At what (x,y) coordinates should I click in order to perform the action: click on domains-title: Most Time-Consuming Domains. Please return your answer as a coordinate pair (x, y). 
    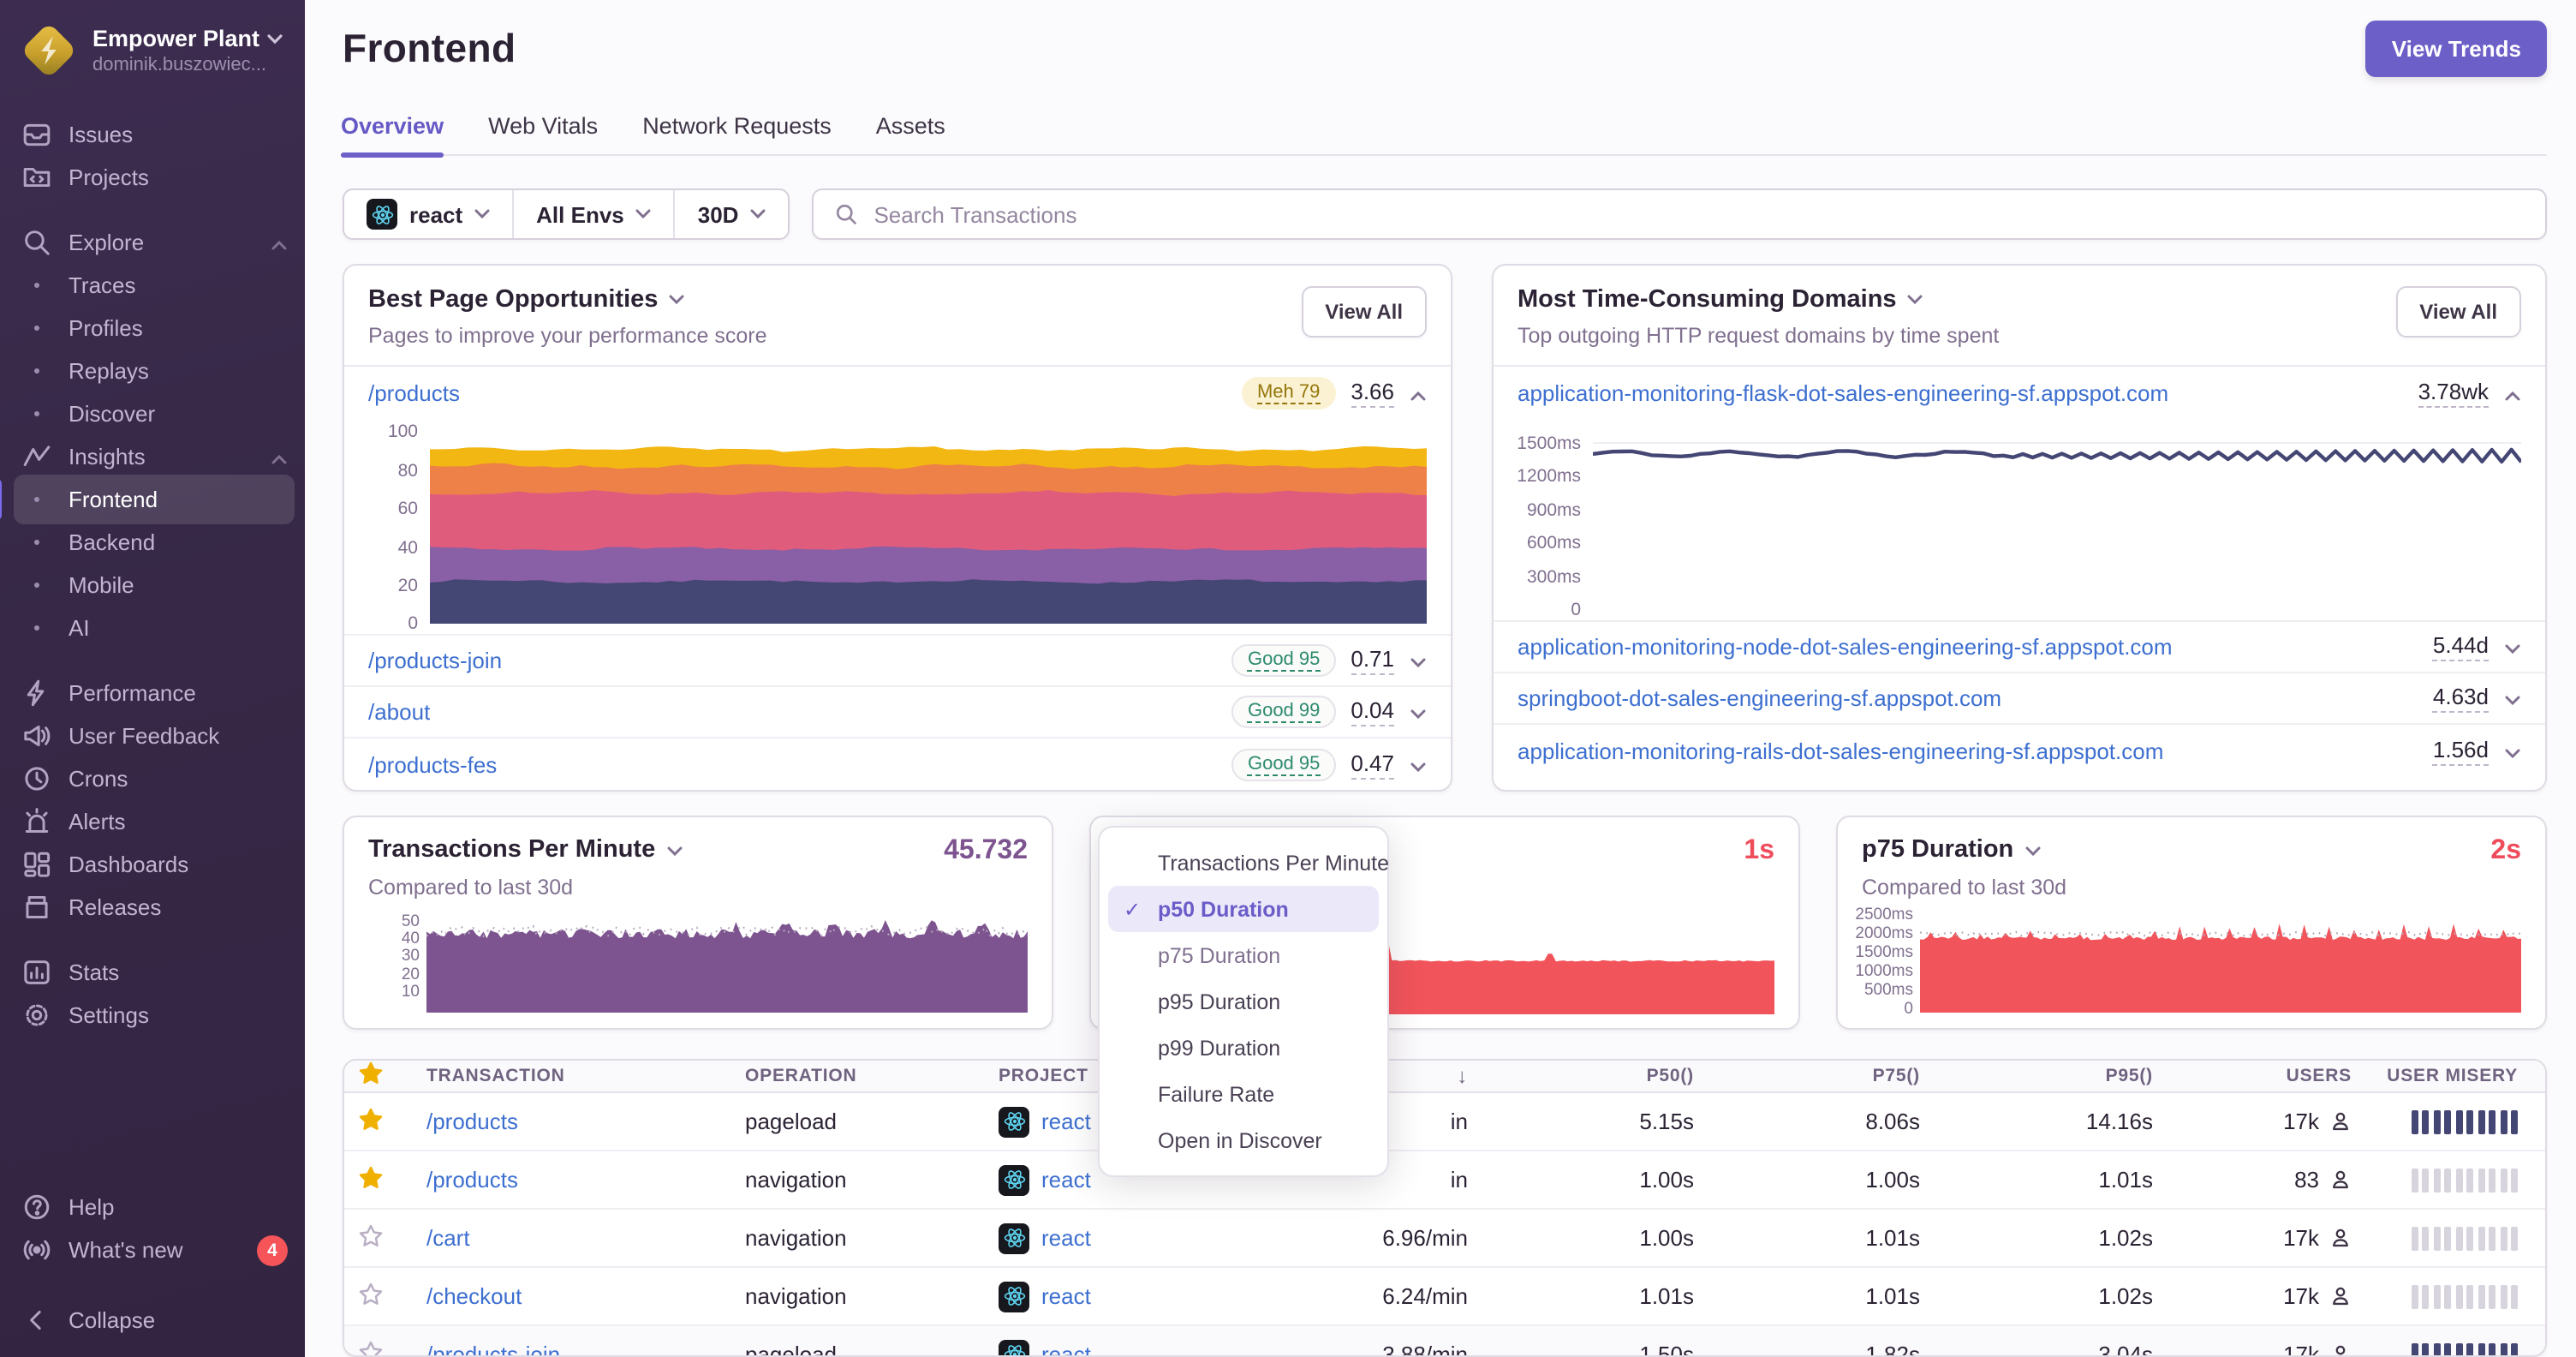
    Looking at the image, I should click on (1708, 300).